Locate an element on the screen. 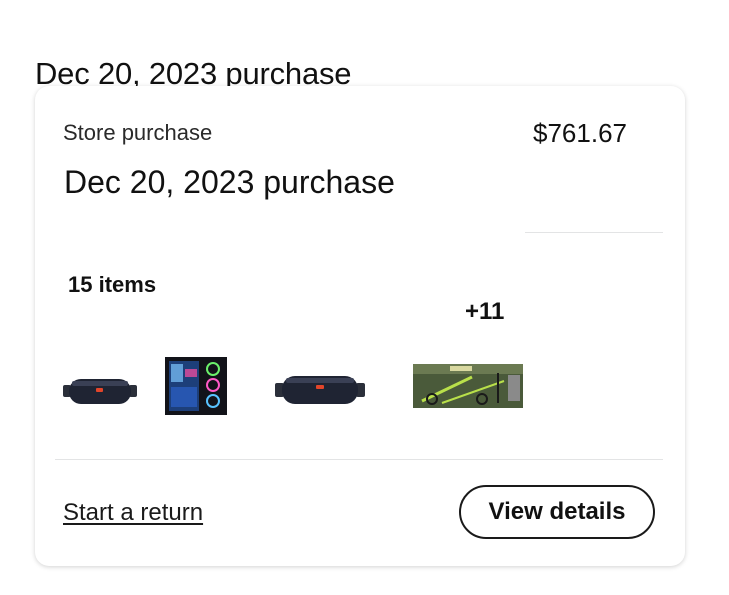  gaming-pc-case-icon is located at coordinates (196, 386).